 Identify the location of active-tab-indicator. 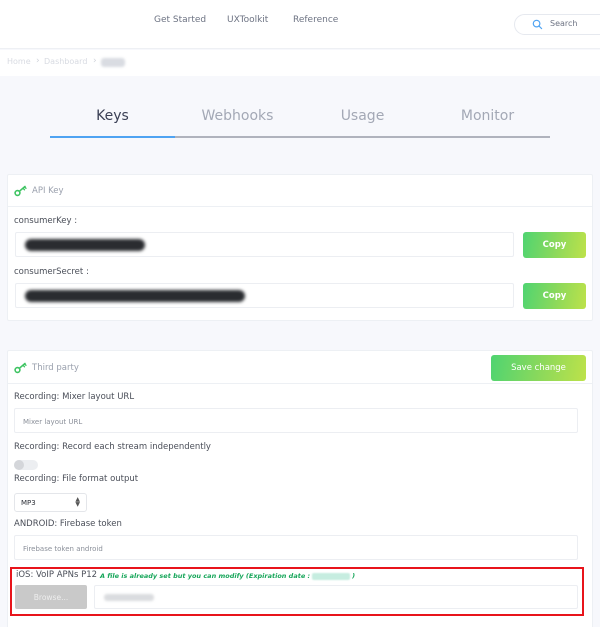
(112, 137).